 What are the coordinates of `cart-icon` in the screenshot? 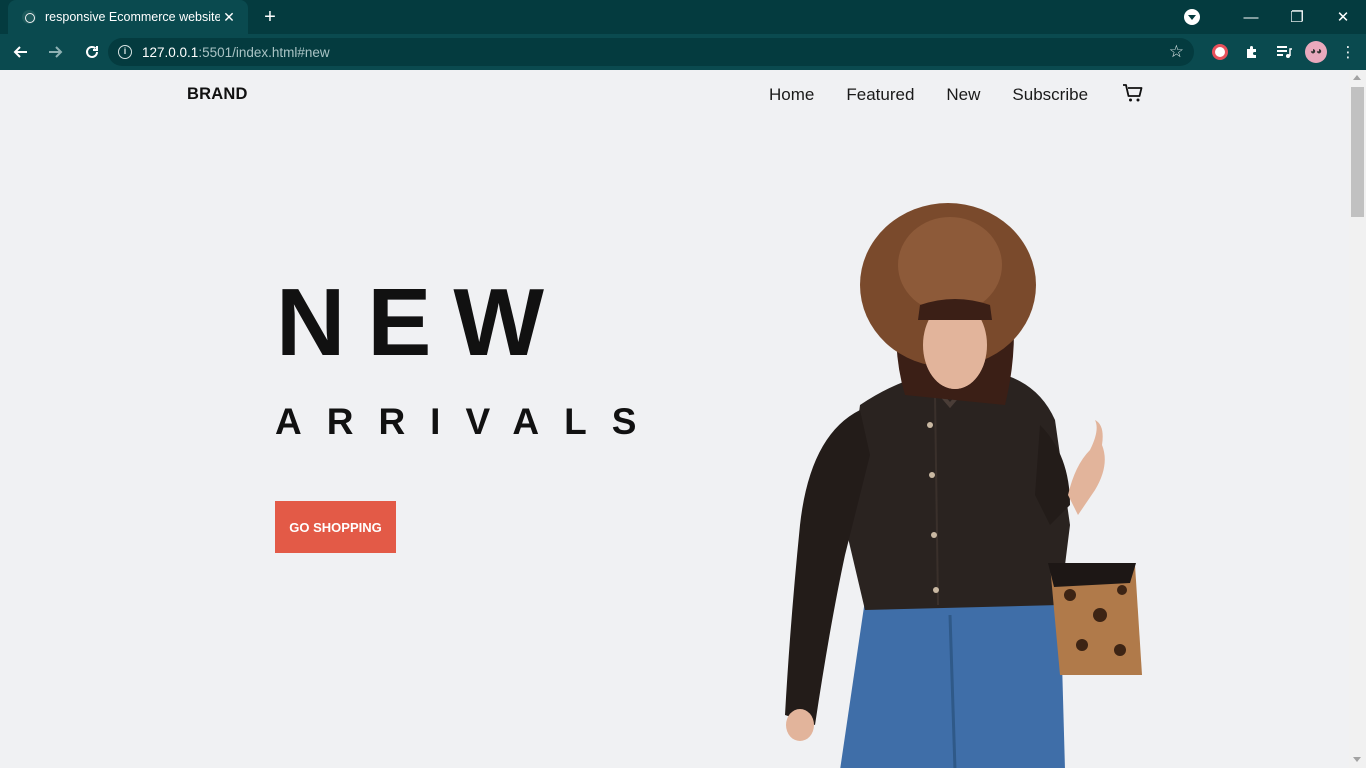 It's located at (1133, 93).